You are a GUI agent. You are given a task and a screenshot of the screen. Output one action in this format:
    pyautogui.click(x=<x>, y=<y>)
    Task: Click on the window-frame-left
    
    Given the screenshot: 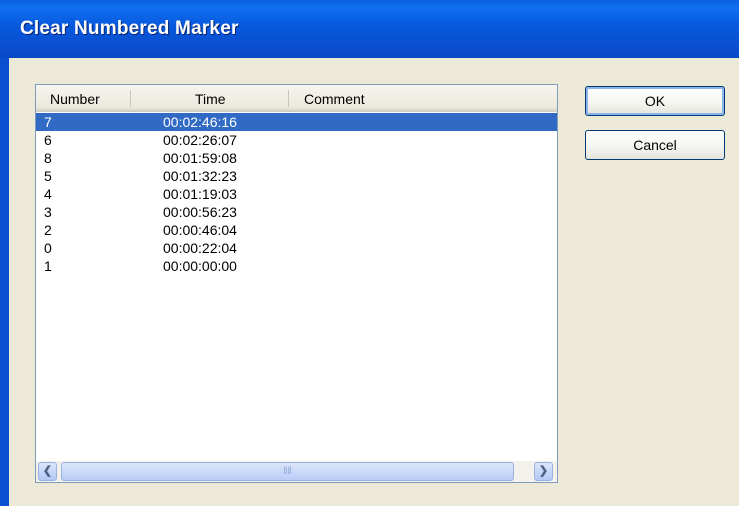 What is the action you would take?
    pyautogui.click(x=4, y=282)
    